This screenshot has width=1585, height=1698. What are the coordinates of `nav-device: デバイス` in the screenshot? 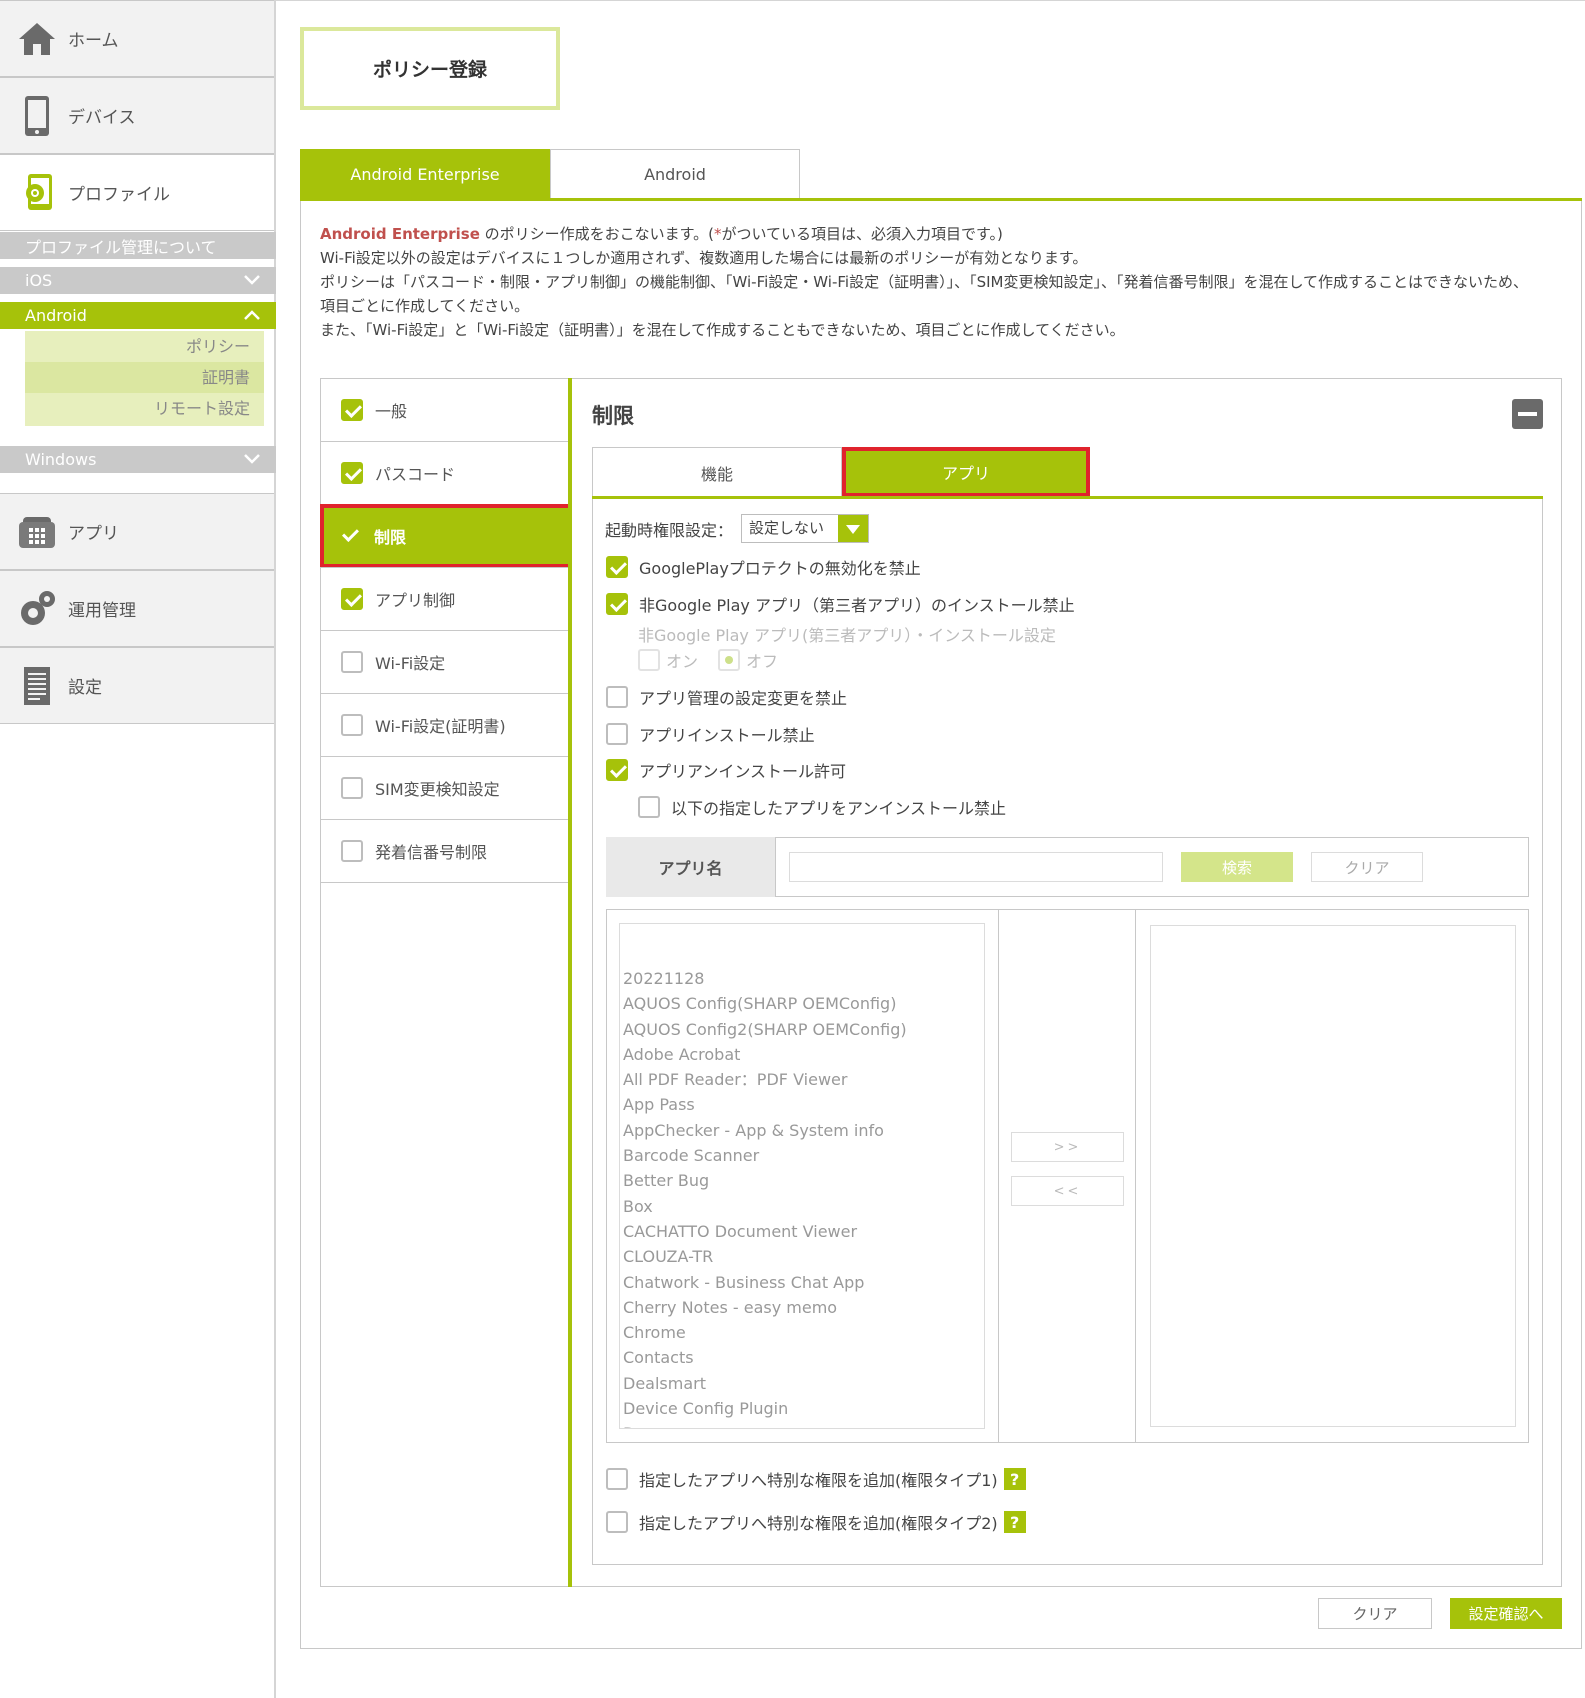 It's located at (137, 115).